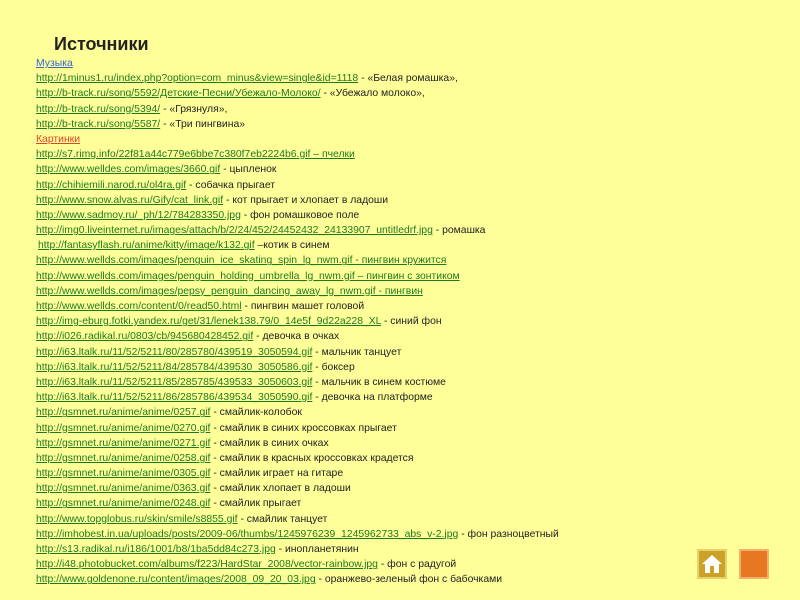 This screenshot has height=600, width=800. I want to click on source-description: - смайлик в синих очках, so click(269, 443).